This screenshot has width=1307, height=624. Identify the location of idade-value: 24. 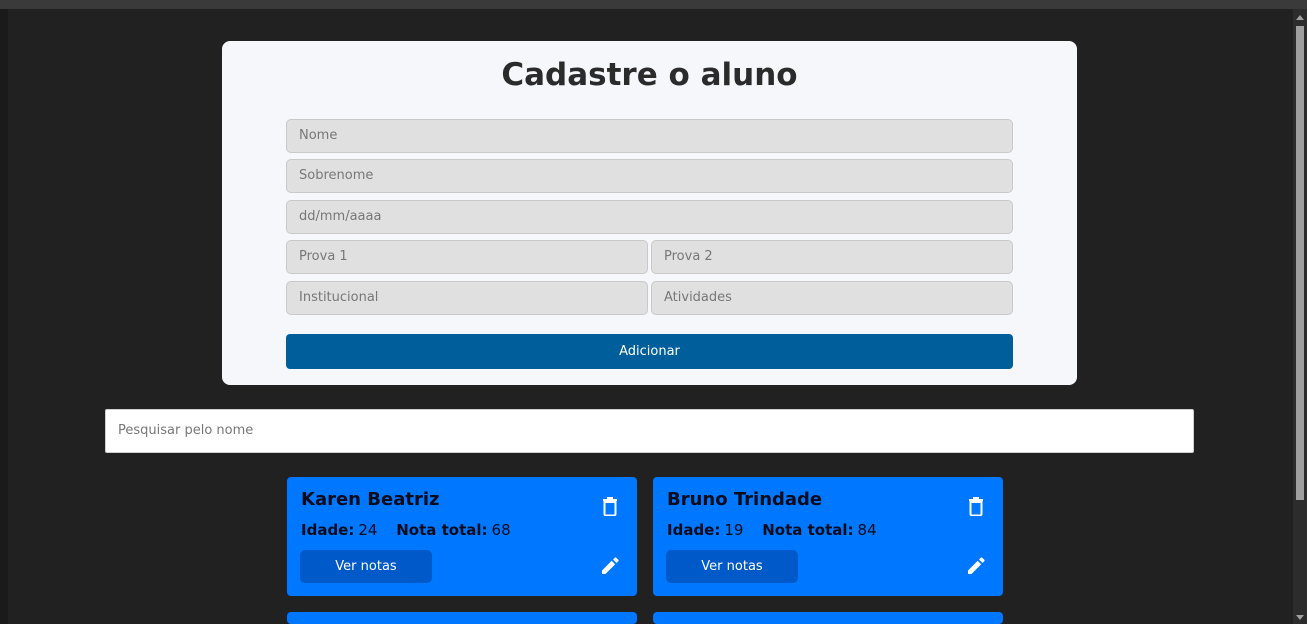
(368, 530).